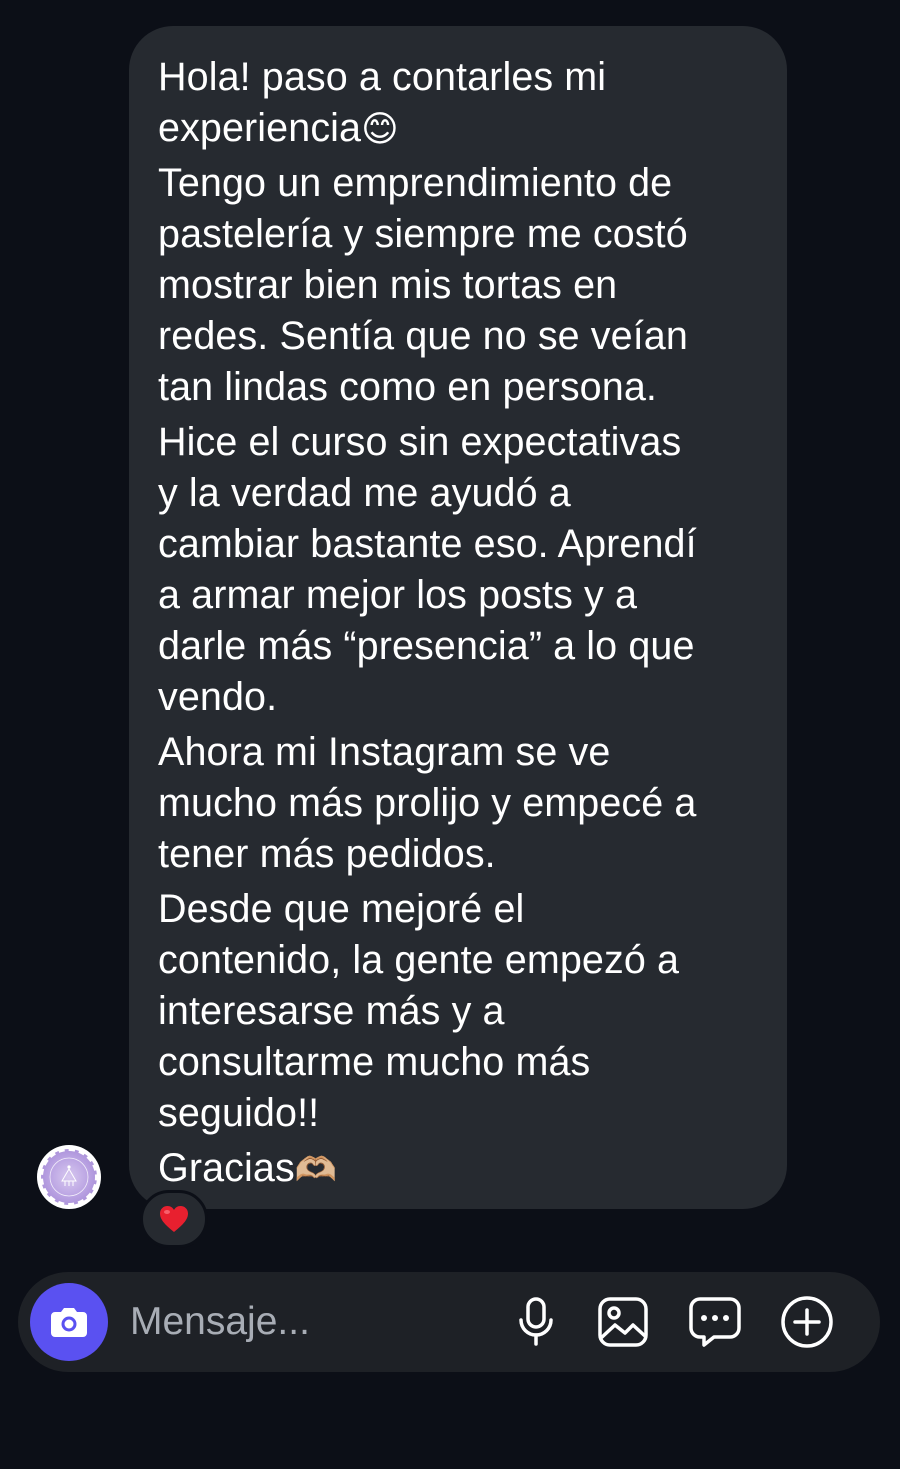 The image size is (900, 1469). I want to click on message-paragraph: Hola! paso a contarles mi experiencia😊, so click(382, 102).